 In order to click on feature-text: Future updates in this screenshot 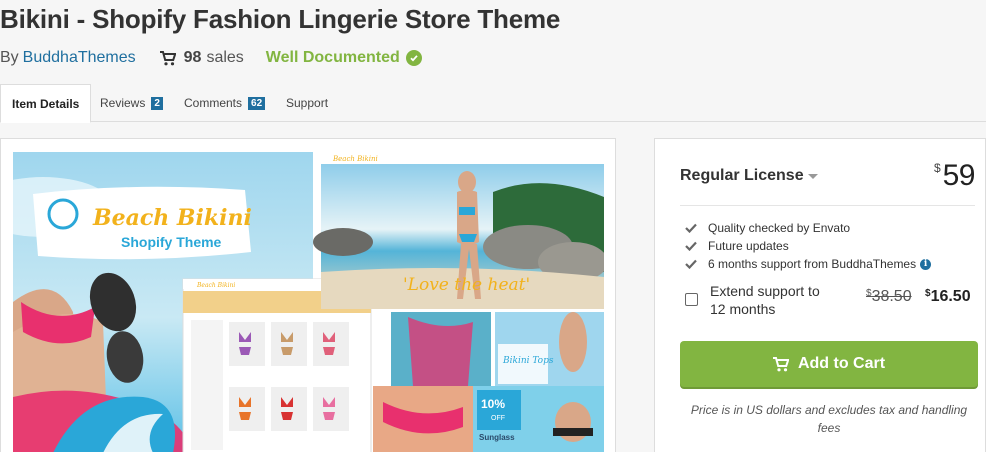, I will do `click(748, 246)`.